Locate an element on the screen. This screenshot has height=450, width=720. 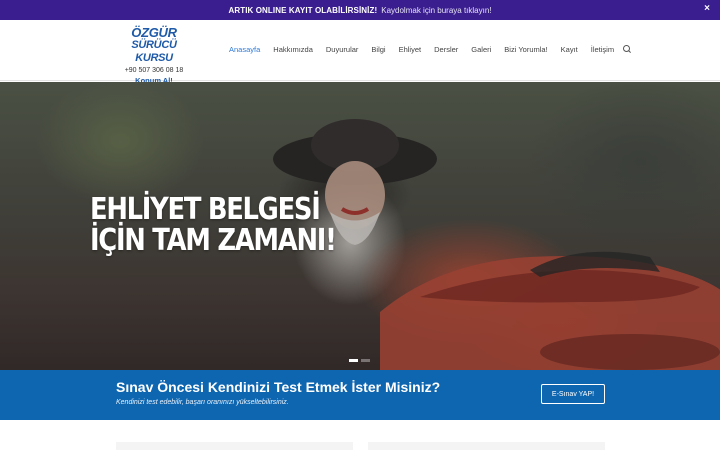
nav-item-ehliyet: Ehliyet is located at coordinates (410, 49).